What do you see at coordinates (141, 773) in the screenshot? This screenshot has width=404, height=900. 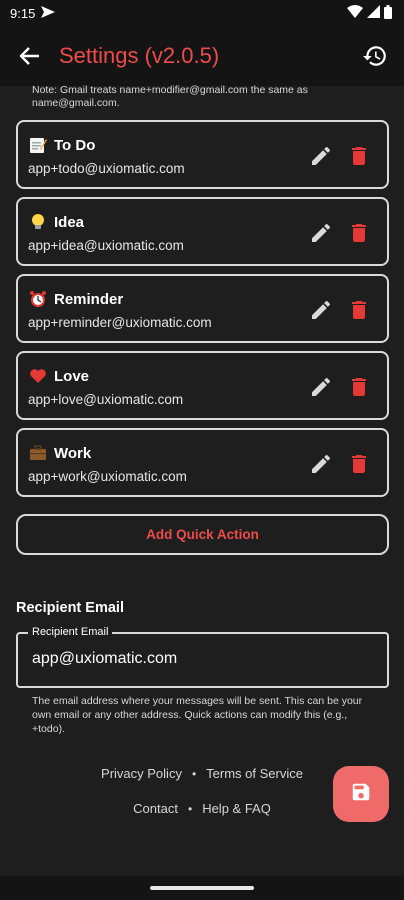 I see `privacy-policy-link: Privacy Policy` at bounding box center [141, 773].